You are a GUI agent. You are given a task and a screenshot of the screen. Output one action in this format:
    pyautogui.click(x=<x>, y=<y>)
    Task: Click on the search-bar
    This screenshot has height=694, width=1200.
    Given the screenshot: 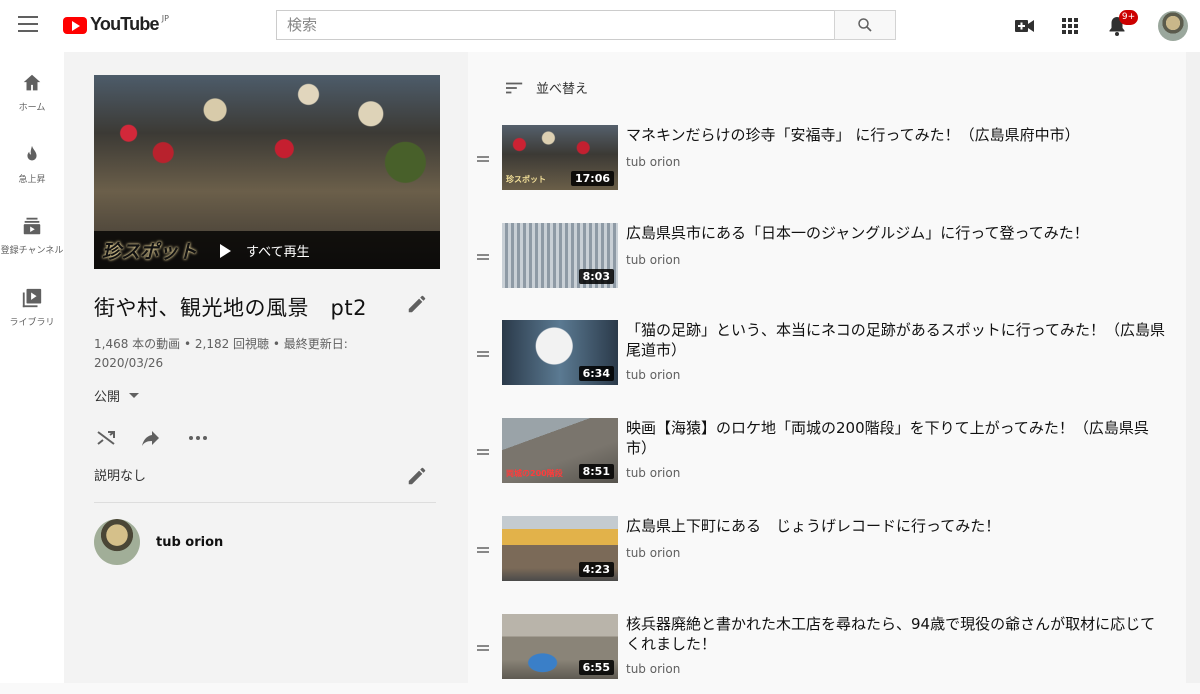 What is the action you would take?
    pyautogui.click(x=586, y=25)
    